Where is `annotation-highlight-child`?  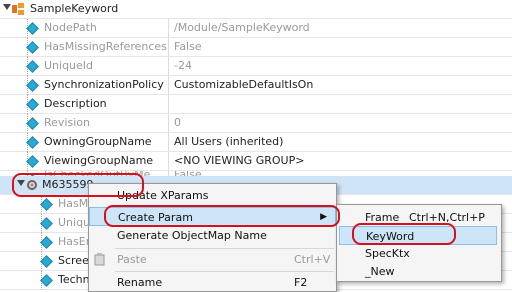 annotation-highlight-child is located at coordinates (78, 185).